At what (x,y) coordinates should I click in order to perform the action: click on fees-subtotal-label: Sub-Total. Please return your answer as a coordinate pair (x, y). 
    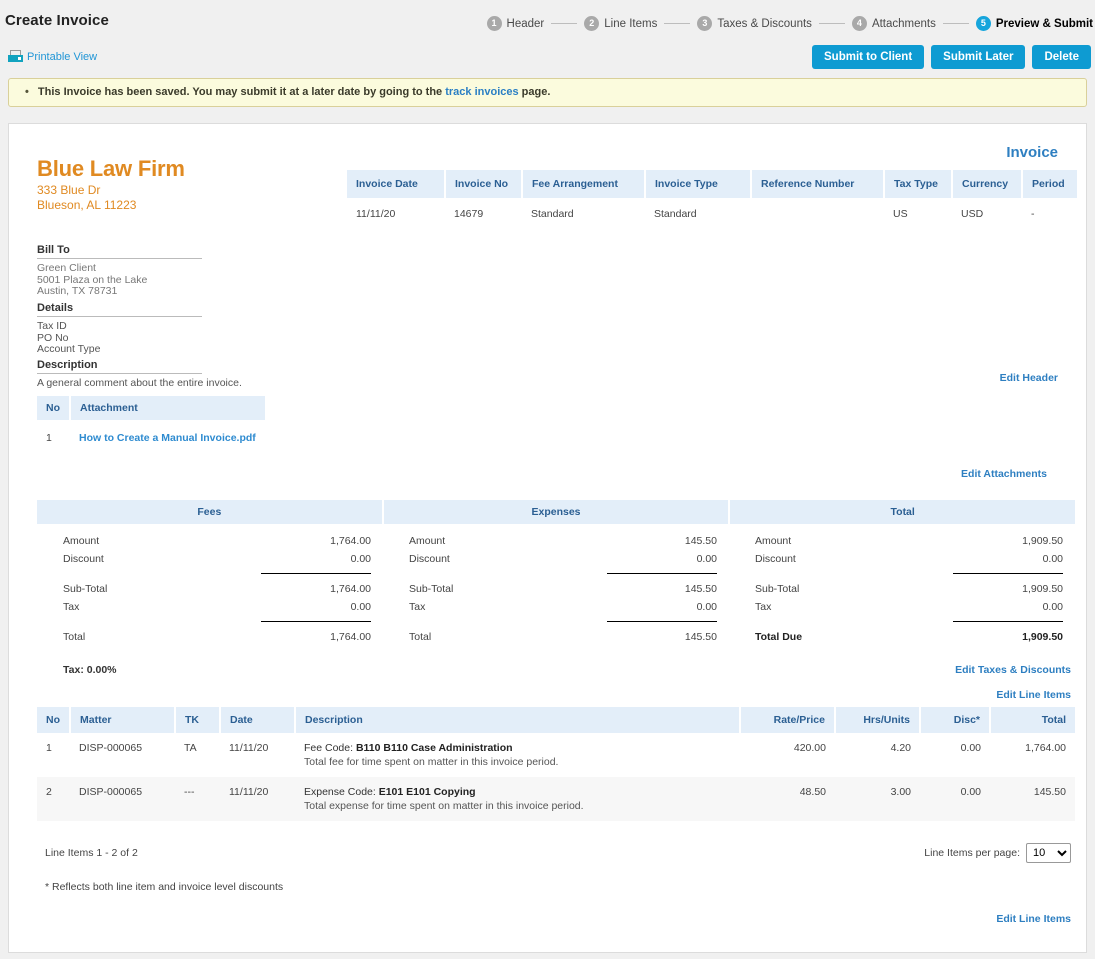
    Looking at the image, I should click on (85, 589).